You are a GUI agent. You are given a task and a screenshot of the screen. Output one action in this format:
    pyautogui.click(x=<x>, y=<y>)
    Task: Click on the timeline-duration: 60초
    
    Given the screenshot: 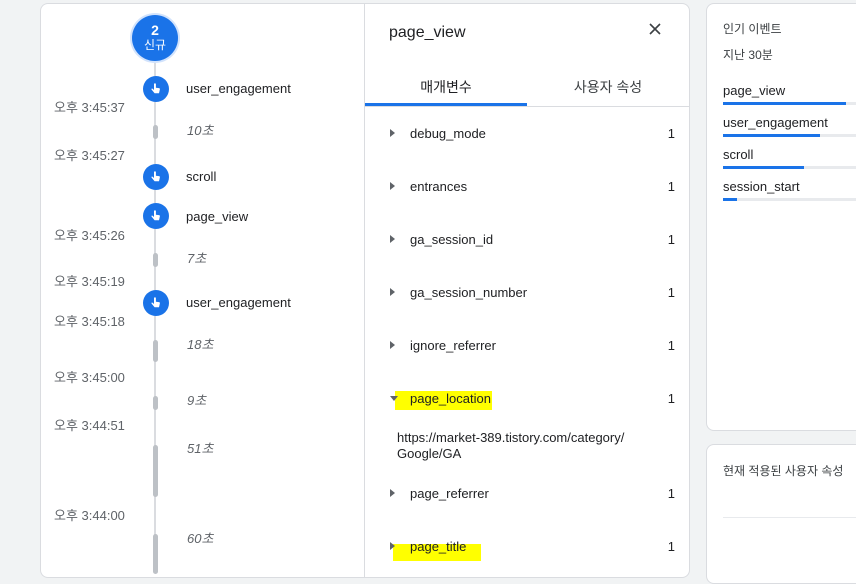 What is the action you would take?
    pyautogui.click(x=200, y=538)
    